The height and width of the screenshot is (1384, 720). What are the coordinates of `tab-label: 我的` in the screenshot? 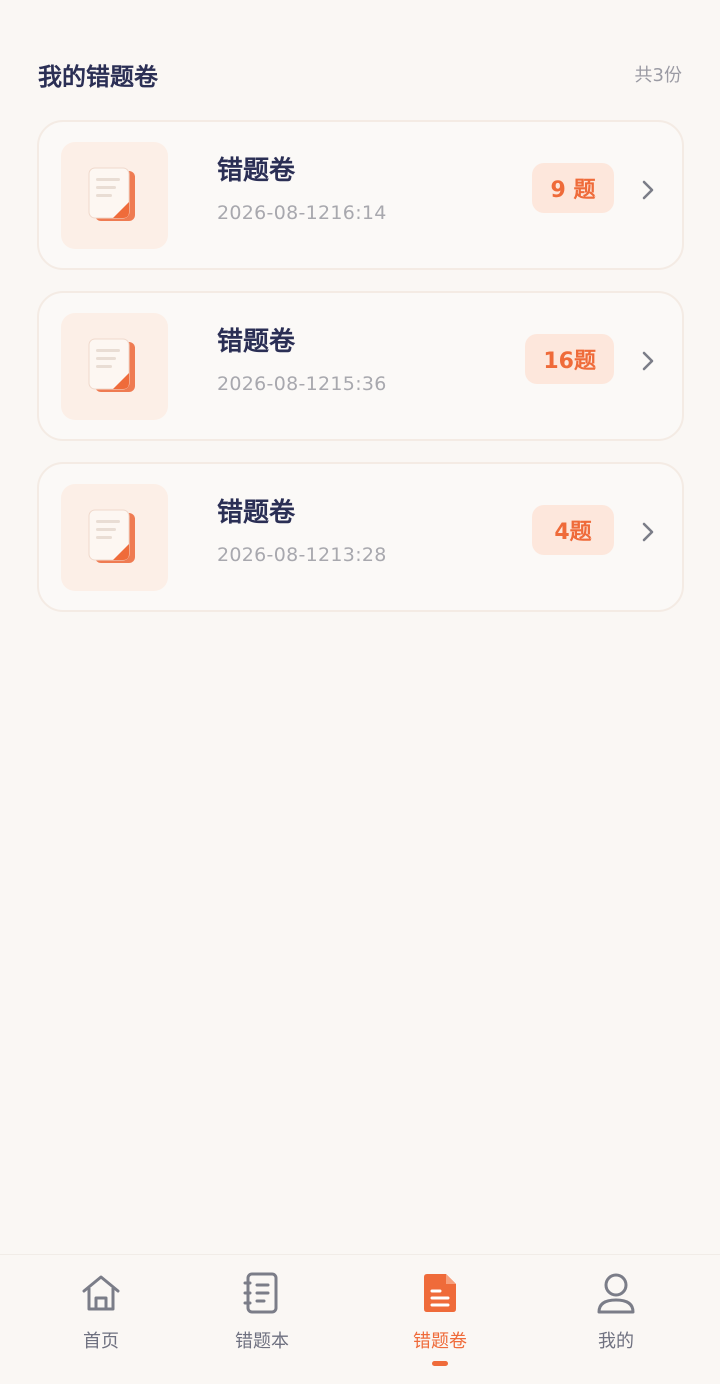 It's located at (616, 1341).